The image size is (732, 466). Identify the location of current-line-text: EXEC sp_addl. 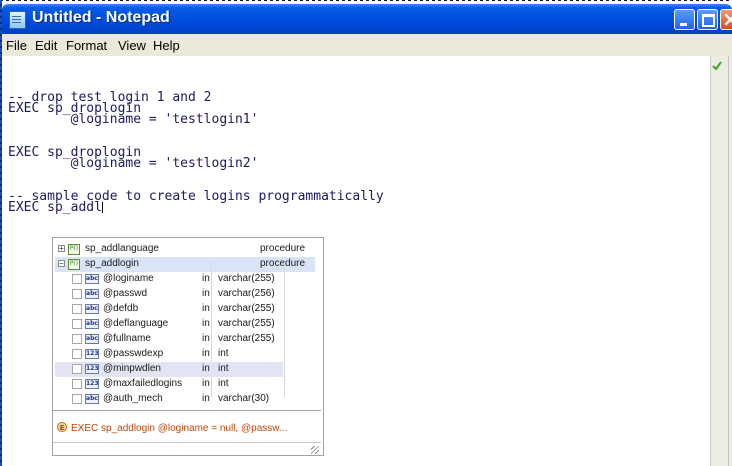
(55, 207).